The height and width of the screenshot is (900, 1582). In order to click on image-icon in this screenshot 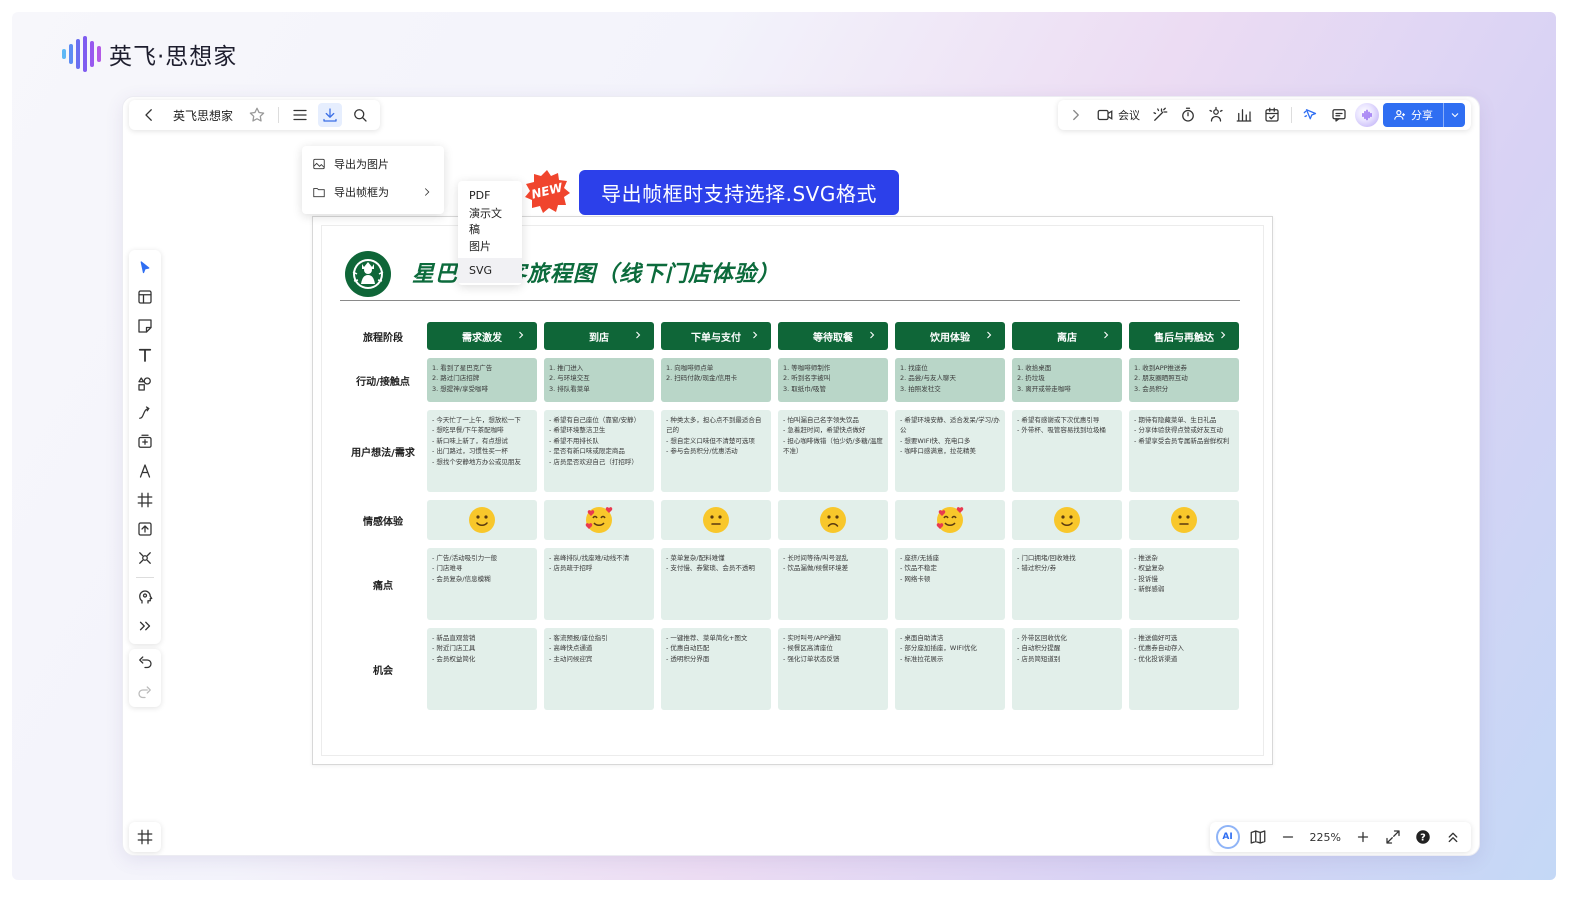, I will do `click(319, 164)`.